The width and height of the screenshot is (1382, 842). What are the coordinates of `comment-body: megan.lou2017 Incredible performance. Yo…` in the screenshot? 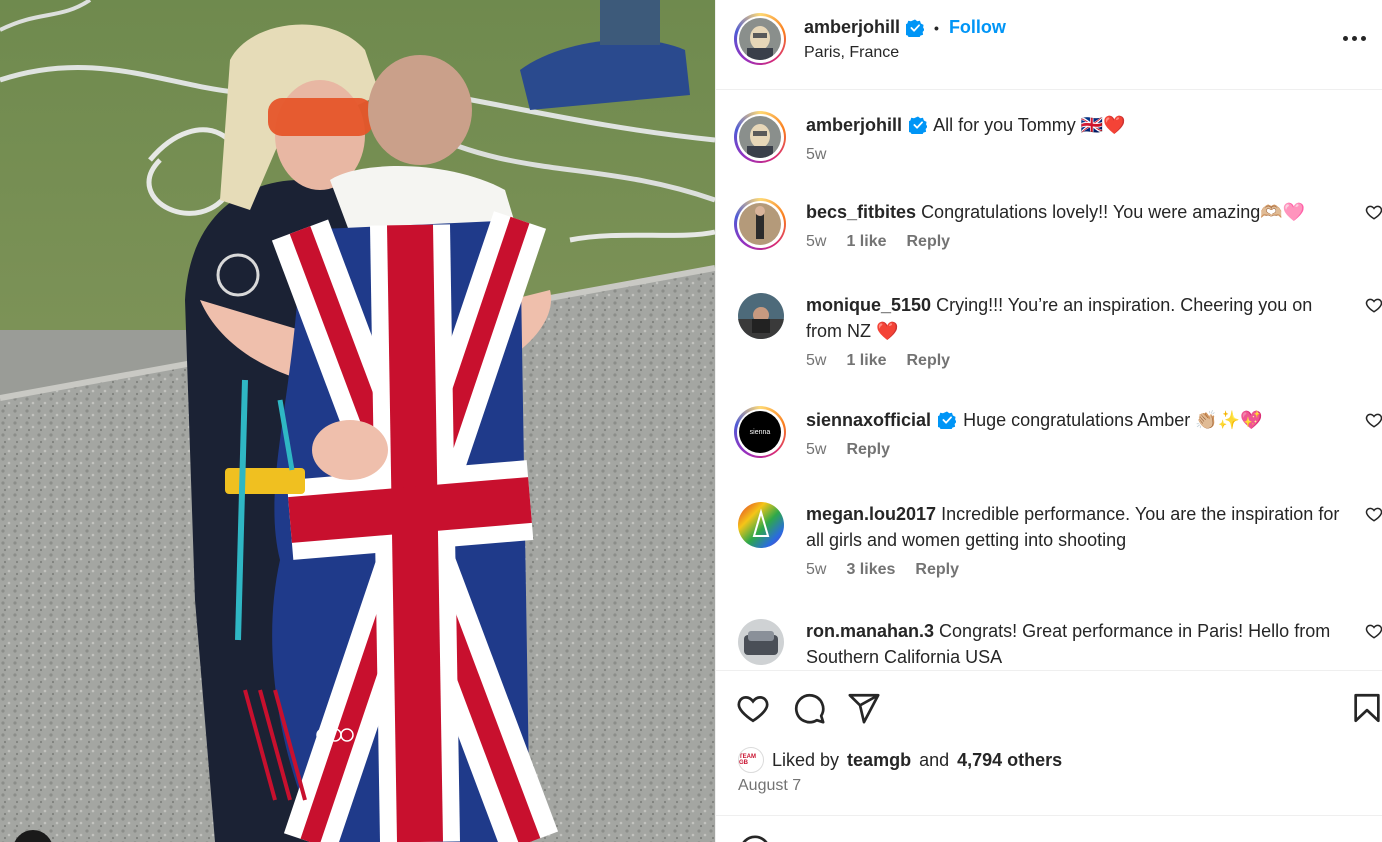 It's located at (1076, 527).